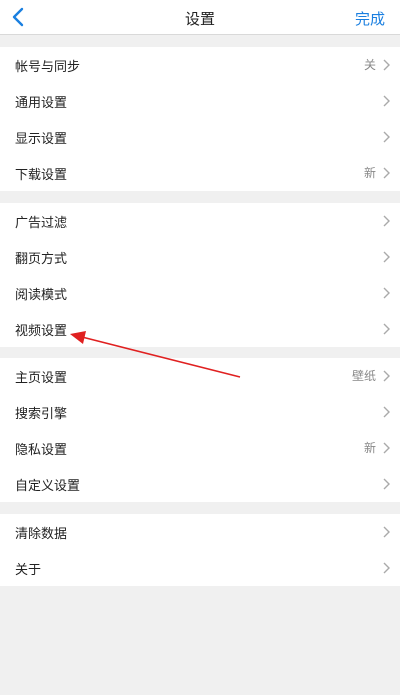 Image resolution: width=400 pixels, height=695 pixels. I want to click on row-label: 搜索引擎, so click(41, 414).